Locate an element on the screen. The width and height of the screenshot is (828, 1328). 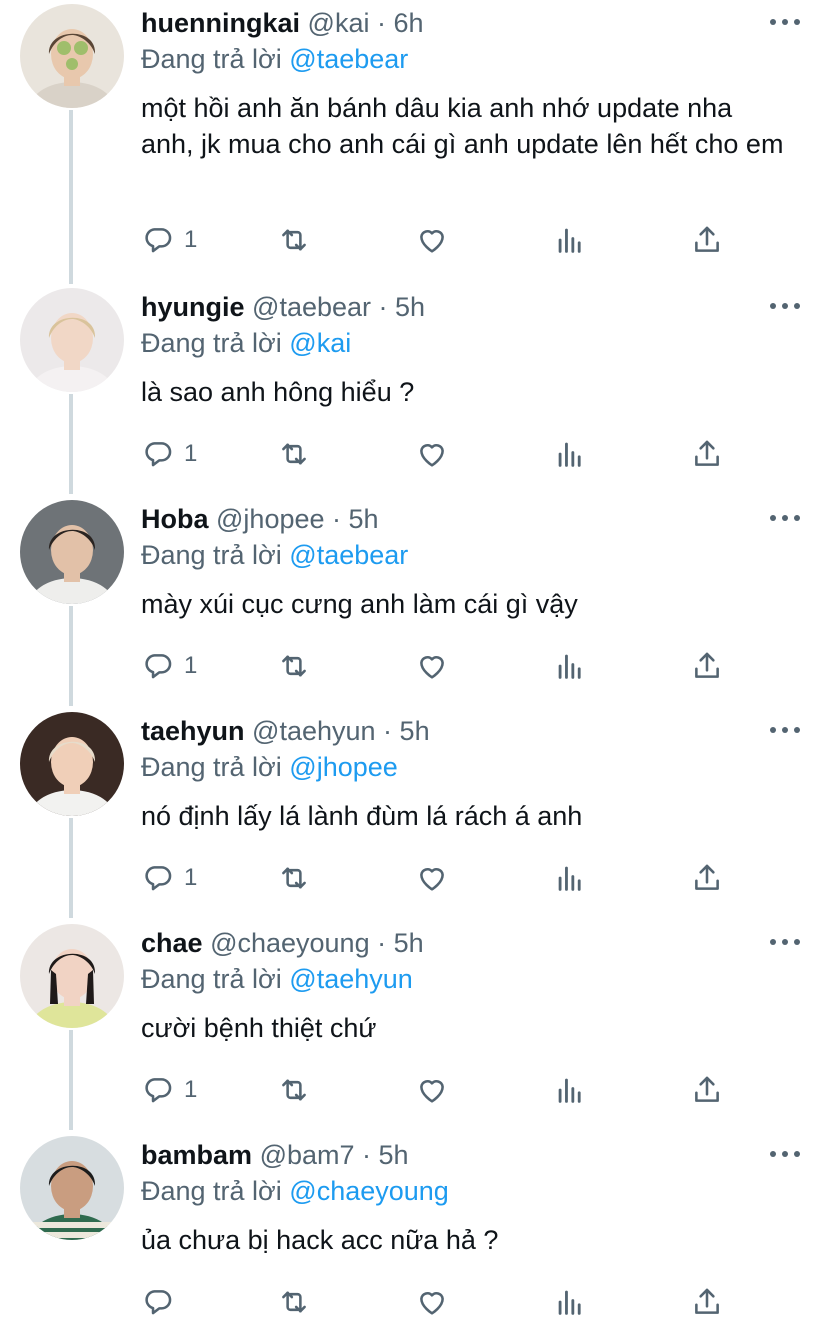
user-handle: @chaeyoung is located at coordinates (290, 943).